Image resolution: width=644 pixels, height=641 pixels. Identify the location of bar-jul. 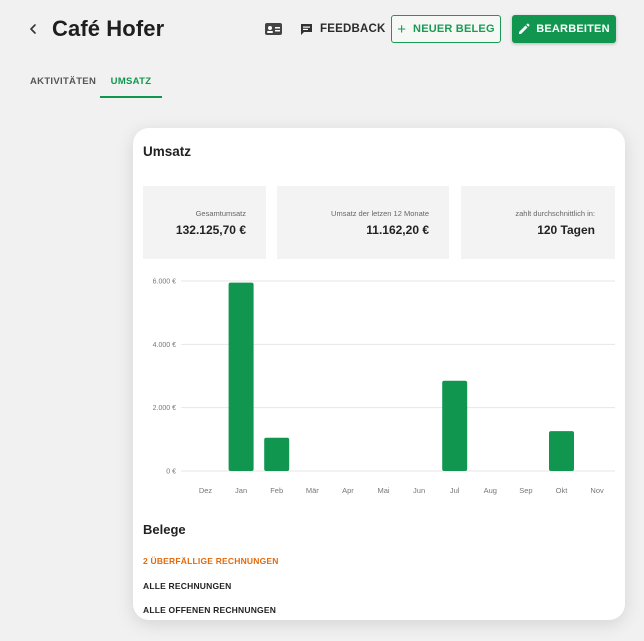
(455, 425).